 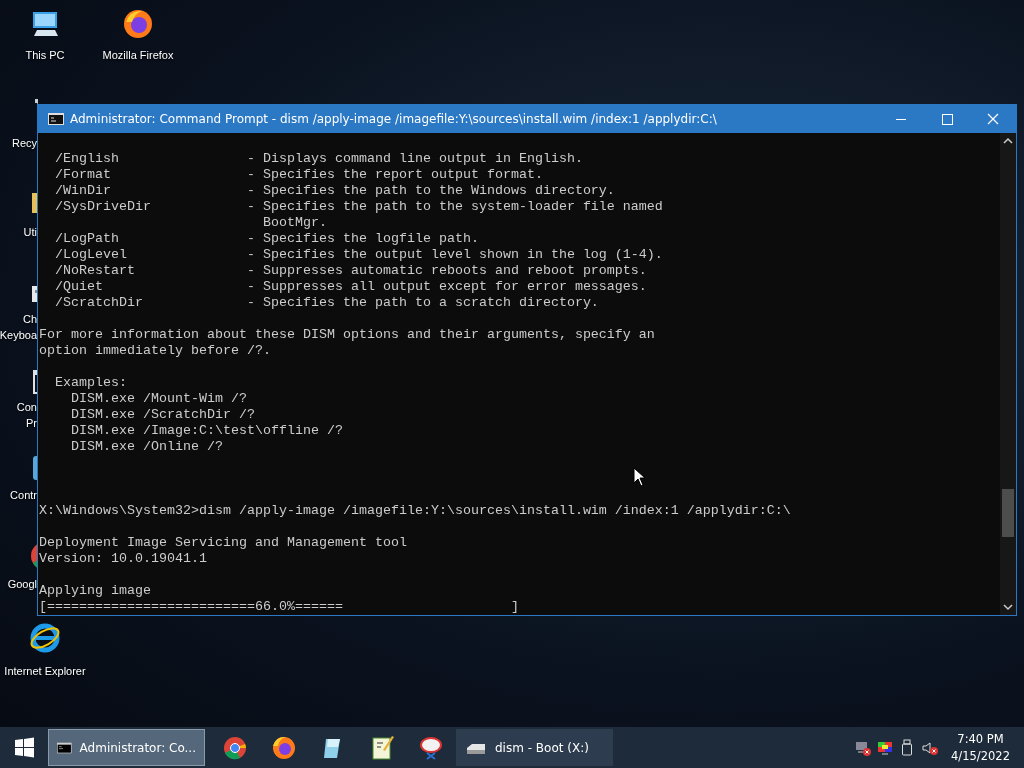 I want to click on icon-label: Ch, so click(x=29, y=319).